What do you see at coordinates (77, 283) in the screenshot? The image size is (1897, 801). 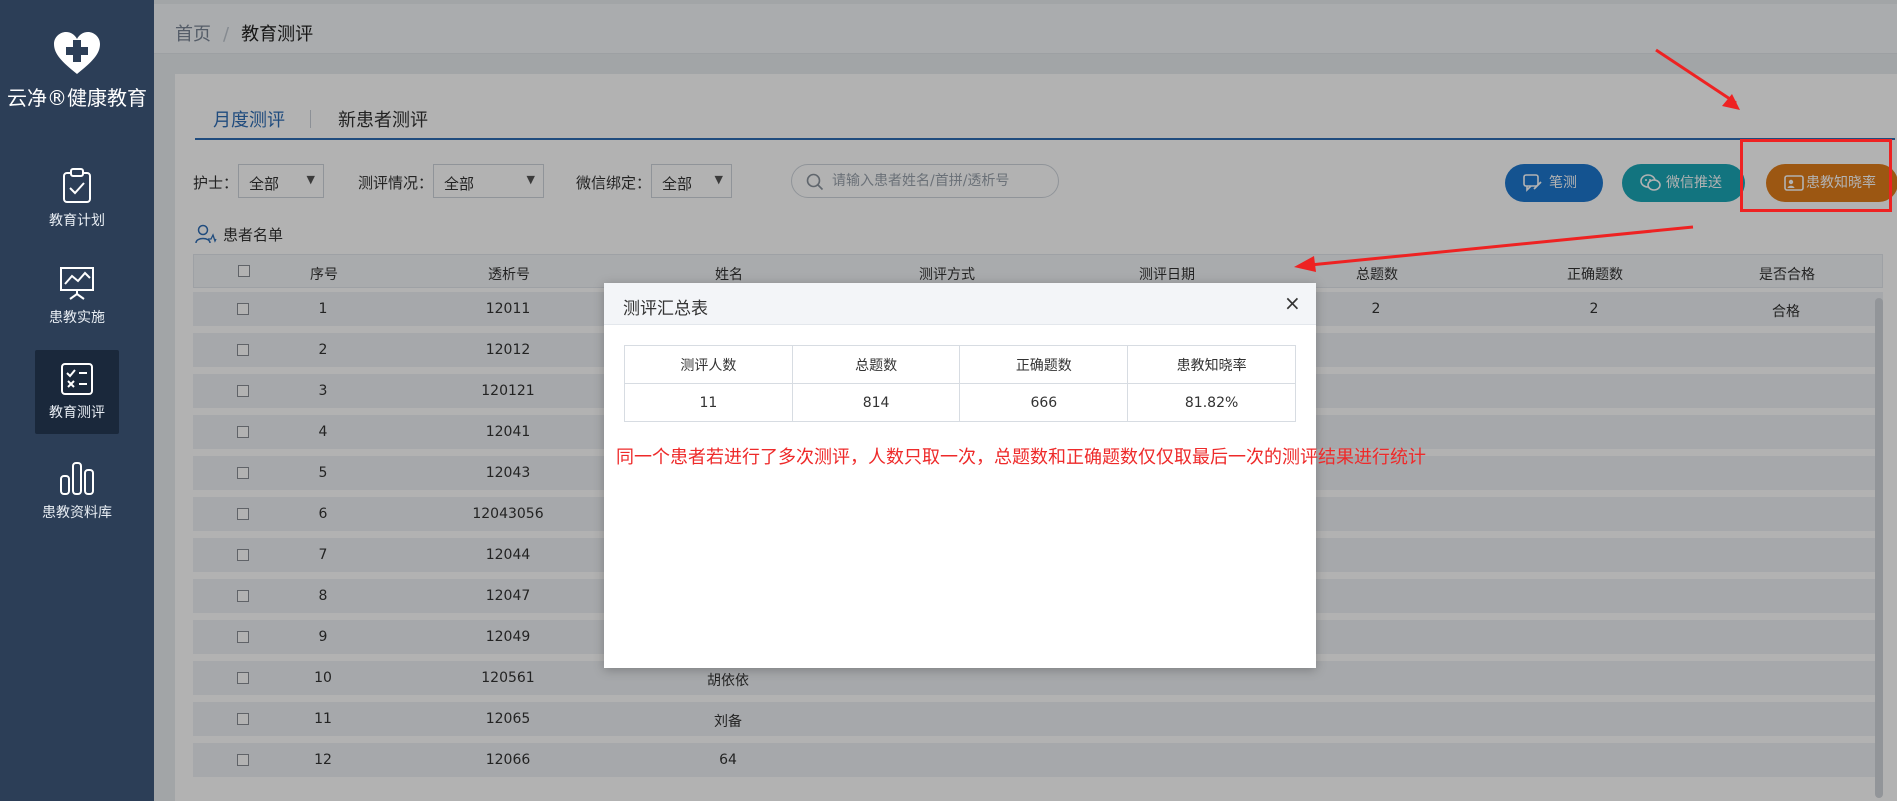 I see `presentation-board-icon` at bounding box center [77, 283].